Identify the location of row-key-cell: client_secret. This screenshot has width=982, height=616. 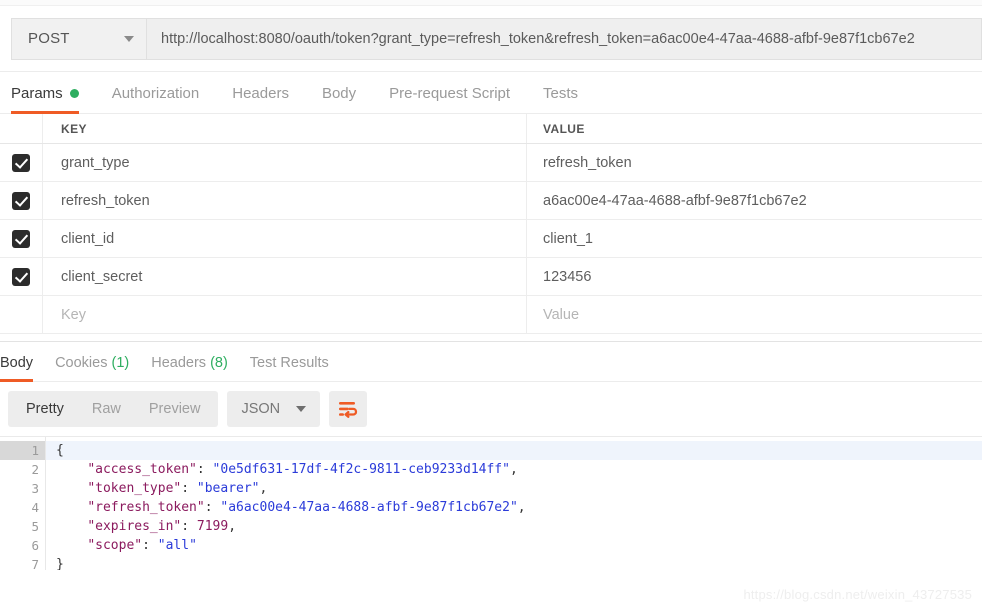
(285, 276).